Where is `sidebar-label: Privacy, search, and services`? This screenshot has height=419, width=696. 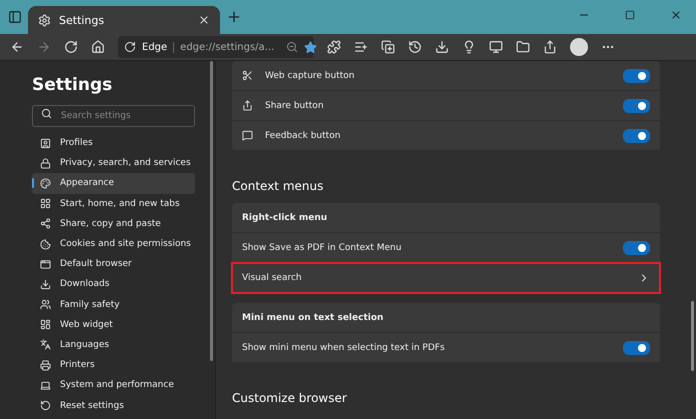
sidebar-label: Privacy, search, and services is located at coordinates (125, 163).